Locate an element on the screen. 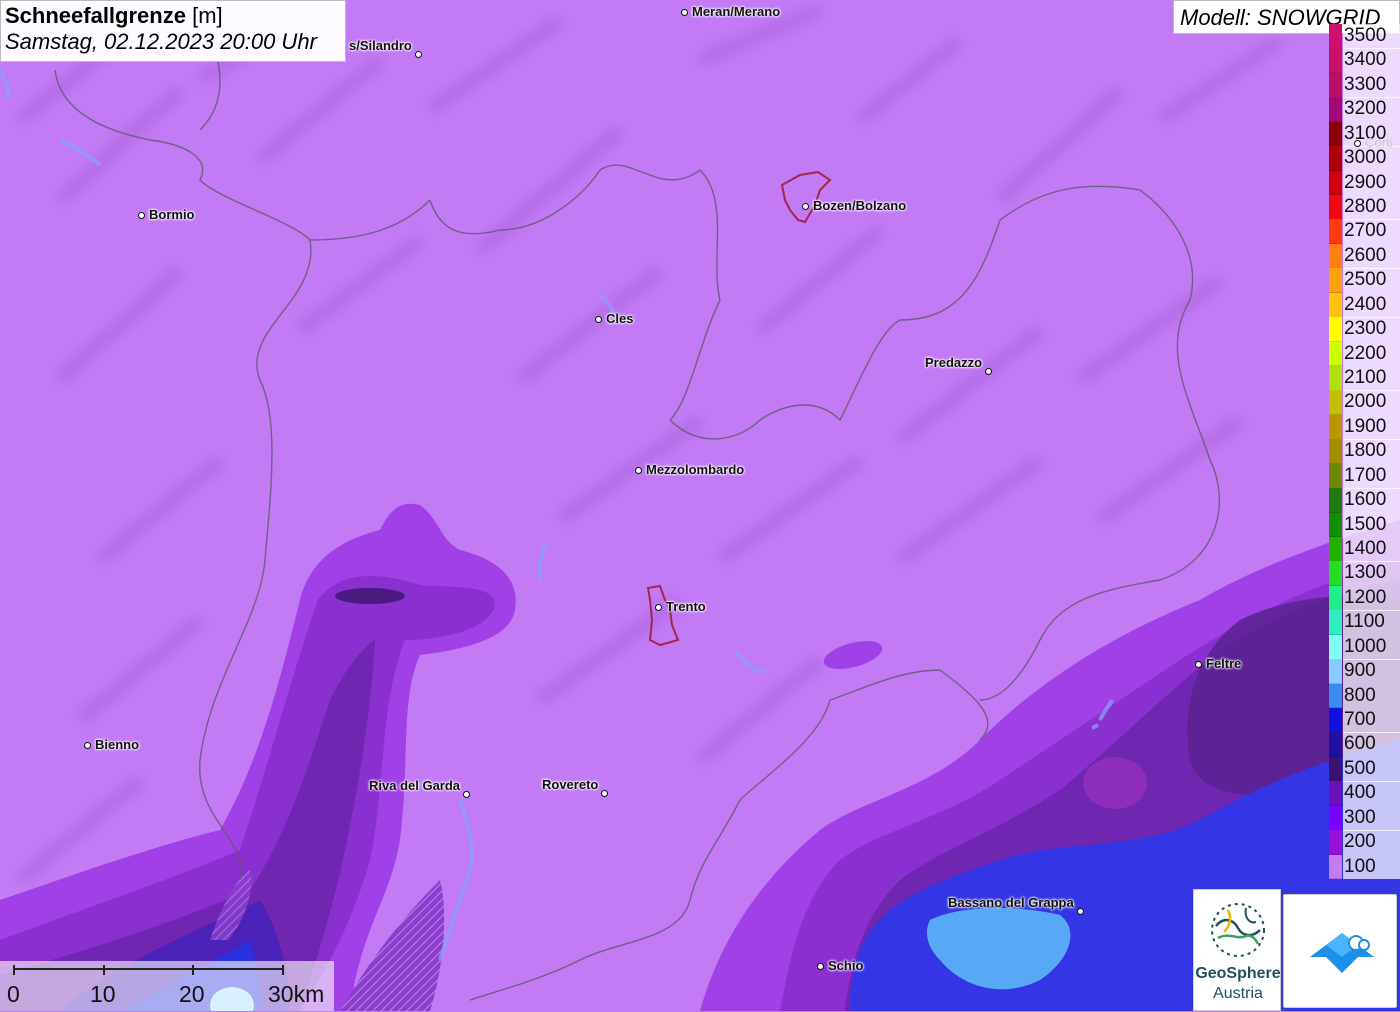 Image resolution: width=1400 pixels, height=1012 pixels. scale-bar: 0 10 20 30km is located at coordinates (167, 986).